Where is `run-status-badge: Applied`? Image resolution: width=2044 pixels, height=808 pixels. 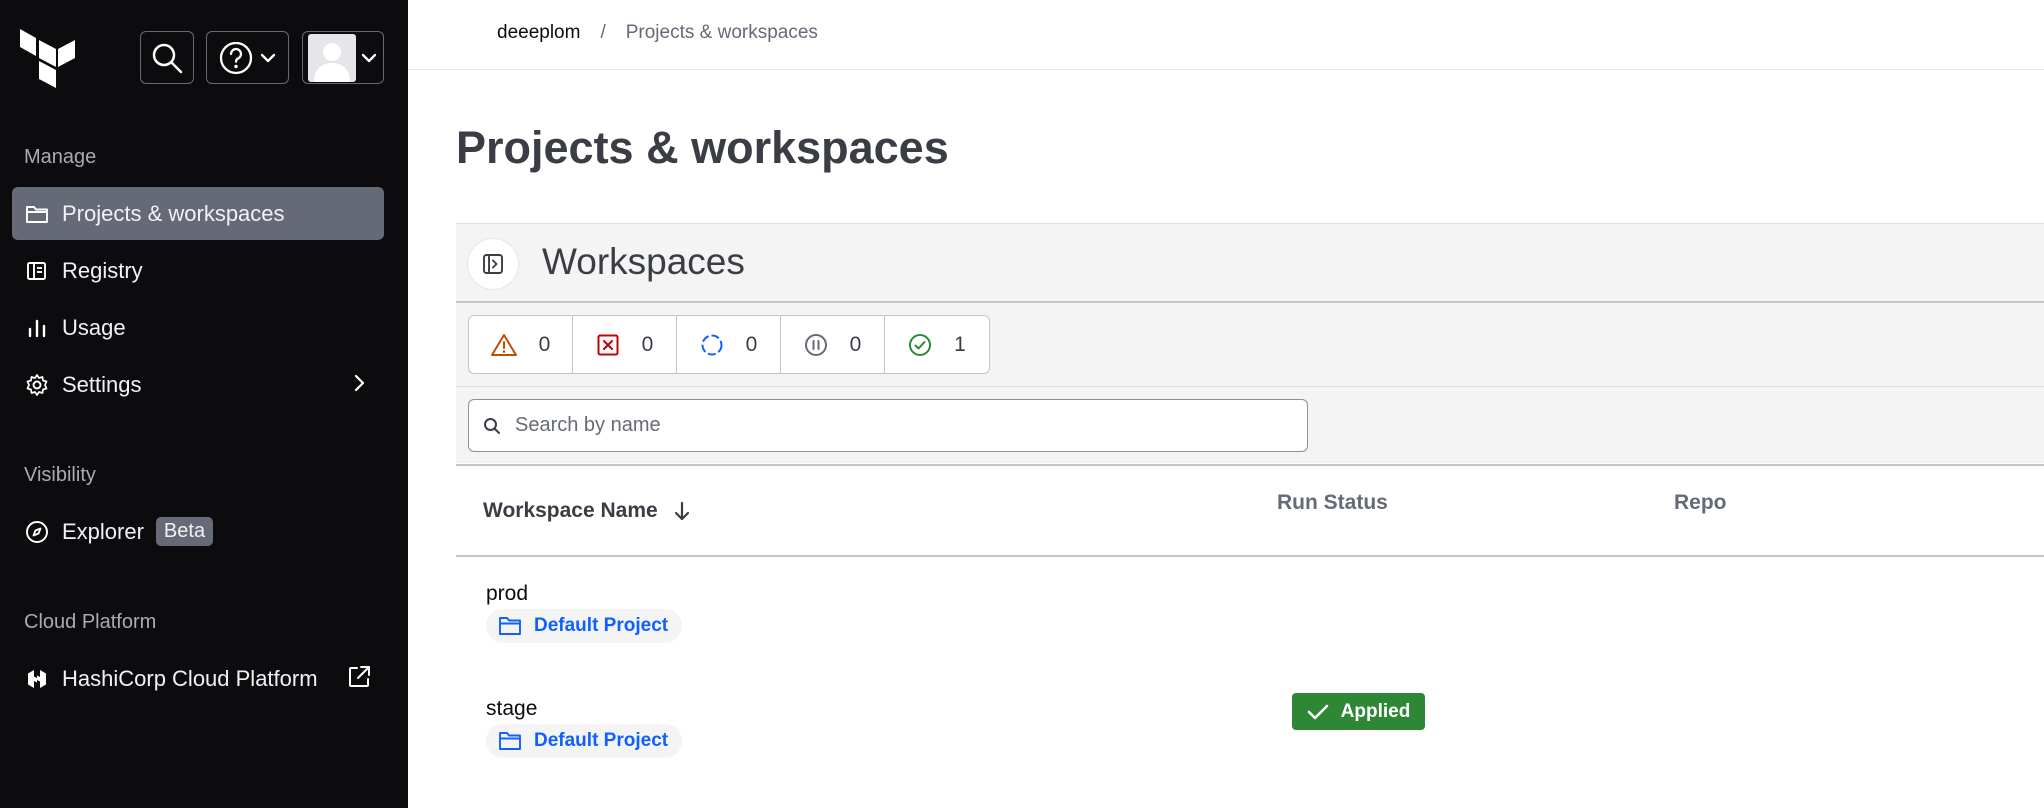 run-status-badge: Applied is located at coordinates (1358, 711).